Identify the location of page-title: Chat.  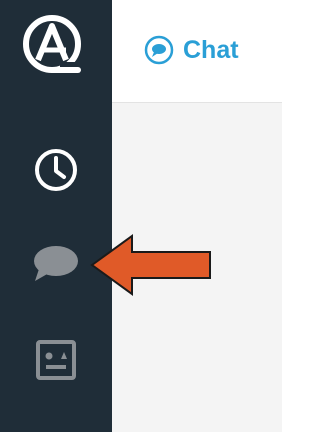
(211, 50).